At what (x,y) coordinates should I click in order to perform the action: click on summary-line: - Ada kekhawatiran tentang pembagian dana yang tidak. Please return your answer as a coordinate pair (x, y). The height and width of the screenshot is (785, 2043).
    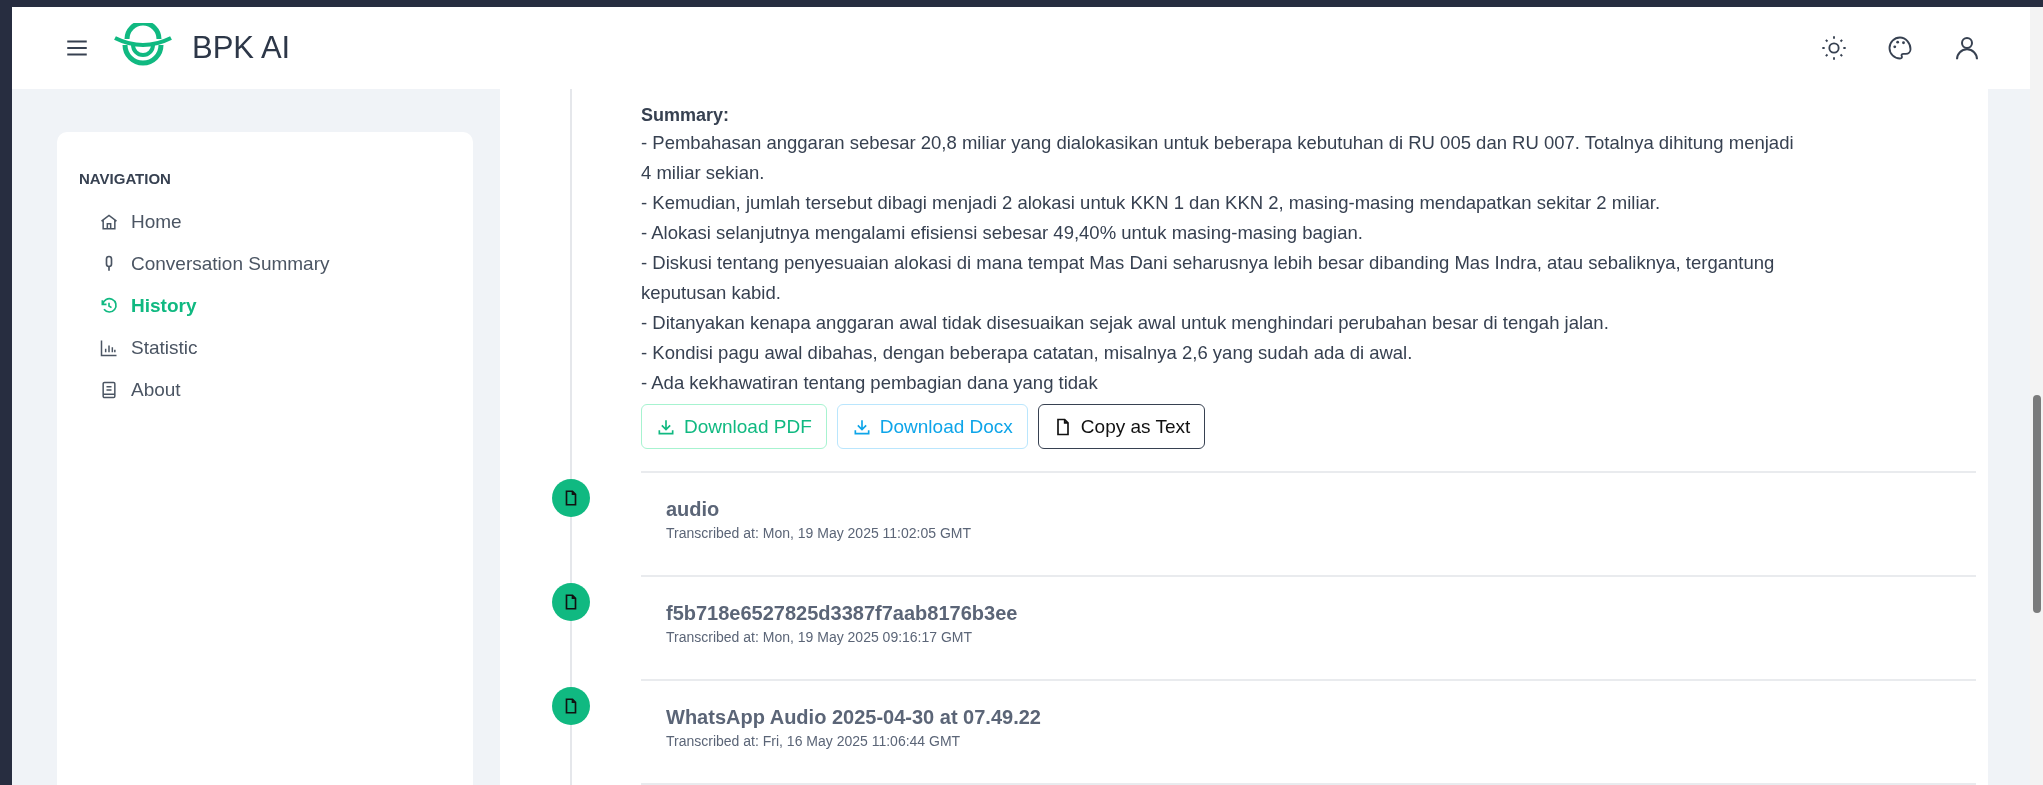
    Looking at the image, I should click on (870, 383).